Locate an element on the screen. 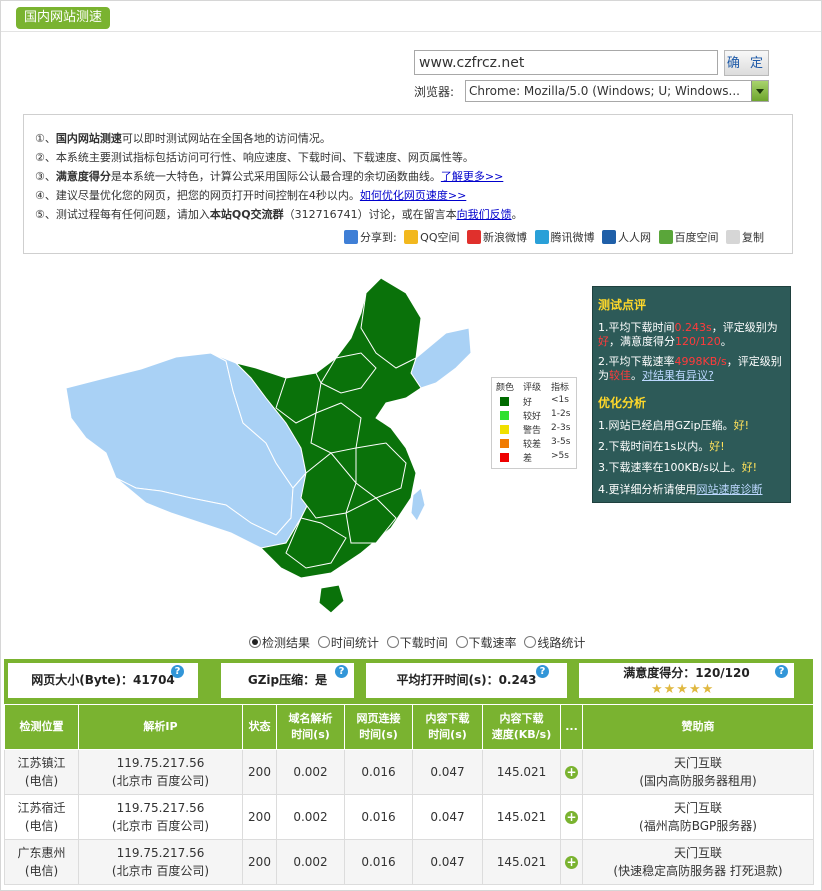  evaluation-p1: 1.平均下载时间0.243s，评定级别为好，满意度得分120/120。 is located at coordinates (688, 334).